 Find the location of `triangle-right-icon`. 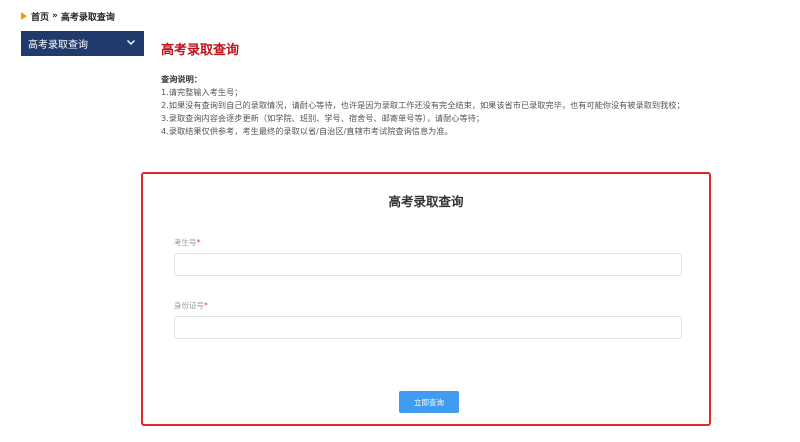

triangle-right-icon is located at coordinates (24, 16).